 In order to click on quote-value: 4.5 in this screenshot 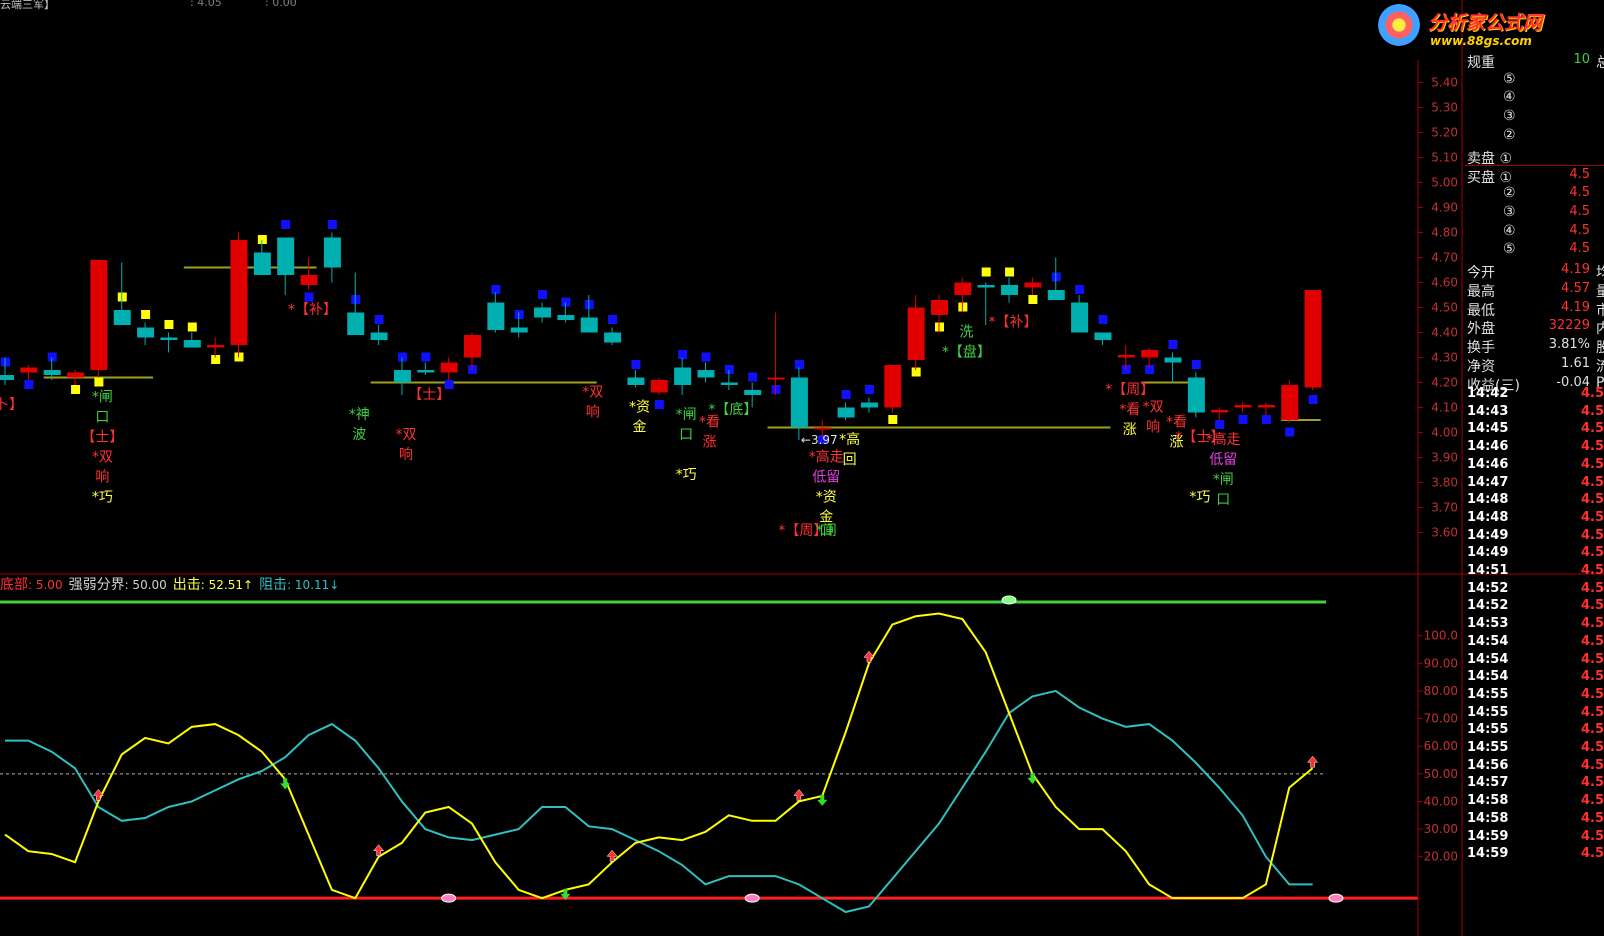, I will do `click(1579, 230)`.